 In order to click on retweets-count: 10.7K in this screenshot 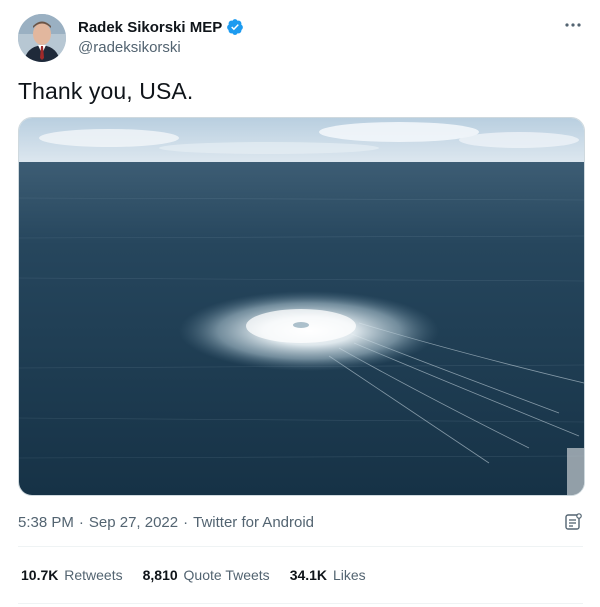, I will do `click(40, 575)`.